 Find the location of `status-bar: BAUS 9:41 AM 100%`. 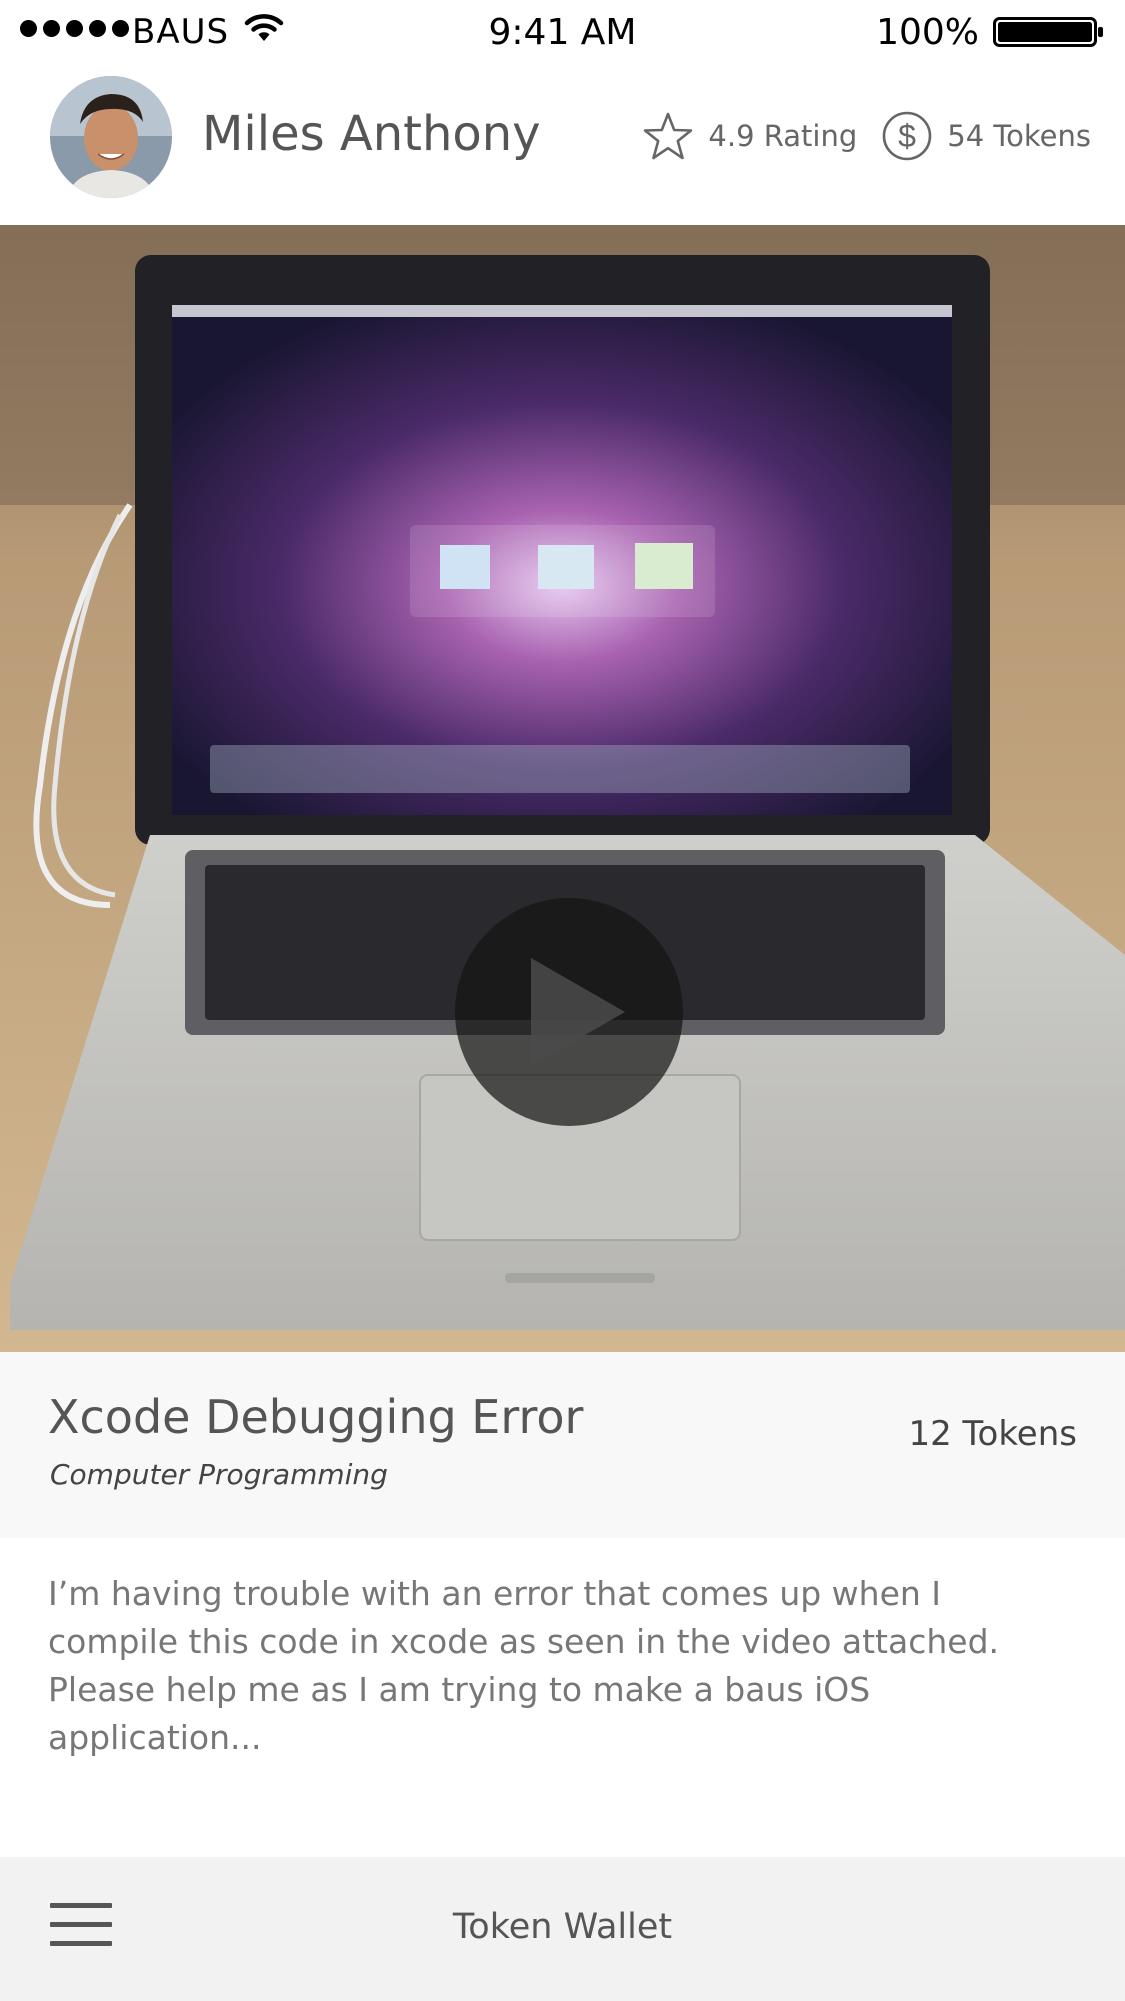

status-bar: BAUS 9:41 AM 100% is located at coordinates (562, 34).